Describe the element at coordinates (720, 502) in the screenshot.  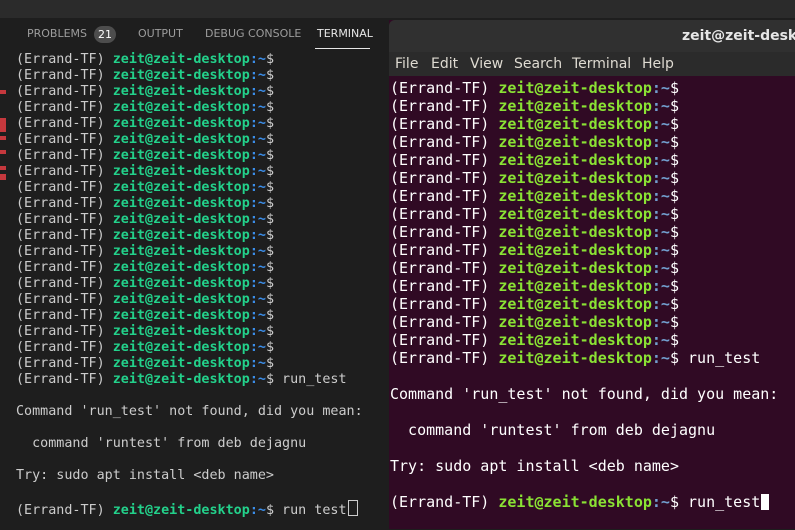
I see `command-text: run_test` at that location.